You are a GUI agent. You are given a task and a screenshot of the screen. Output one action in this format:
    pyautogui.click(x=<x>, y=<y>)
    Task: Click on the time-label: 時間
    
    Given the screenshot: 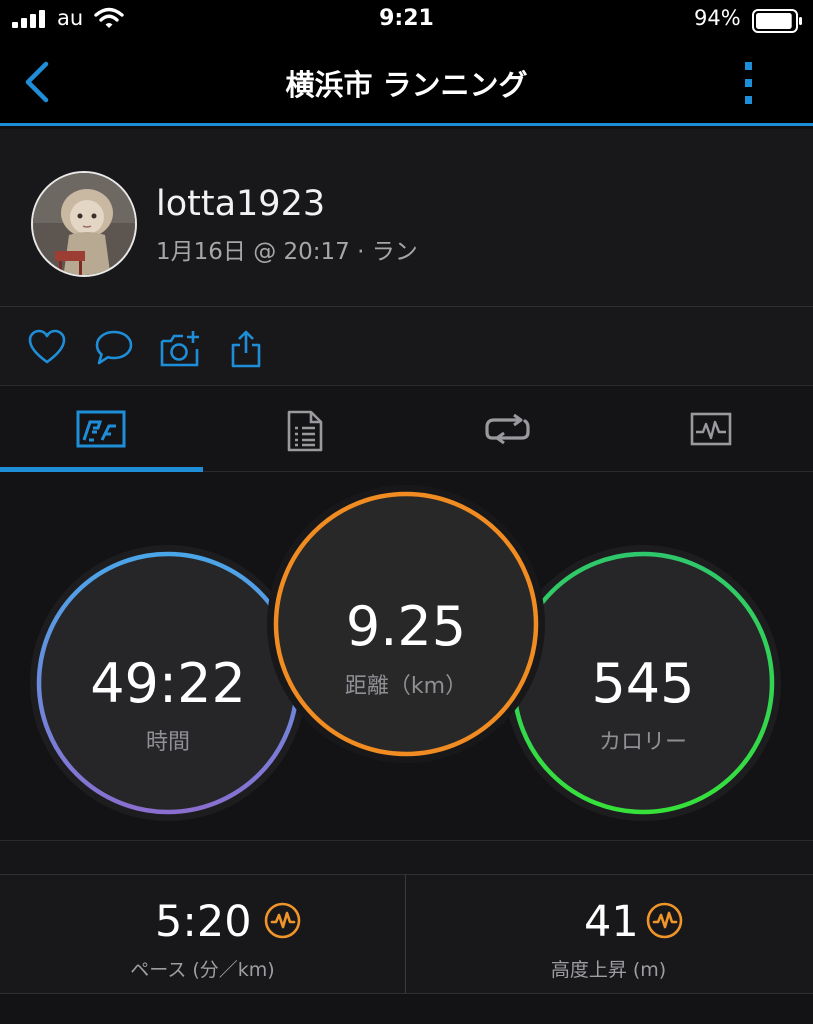 What is the action you would take?
    pyautogui.click(x=167, y=742)
    